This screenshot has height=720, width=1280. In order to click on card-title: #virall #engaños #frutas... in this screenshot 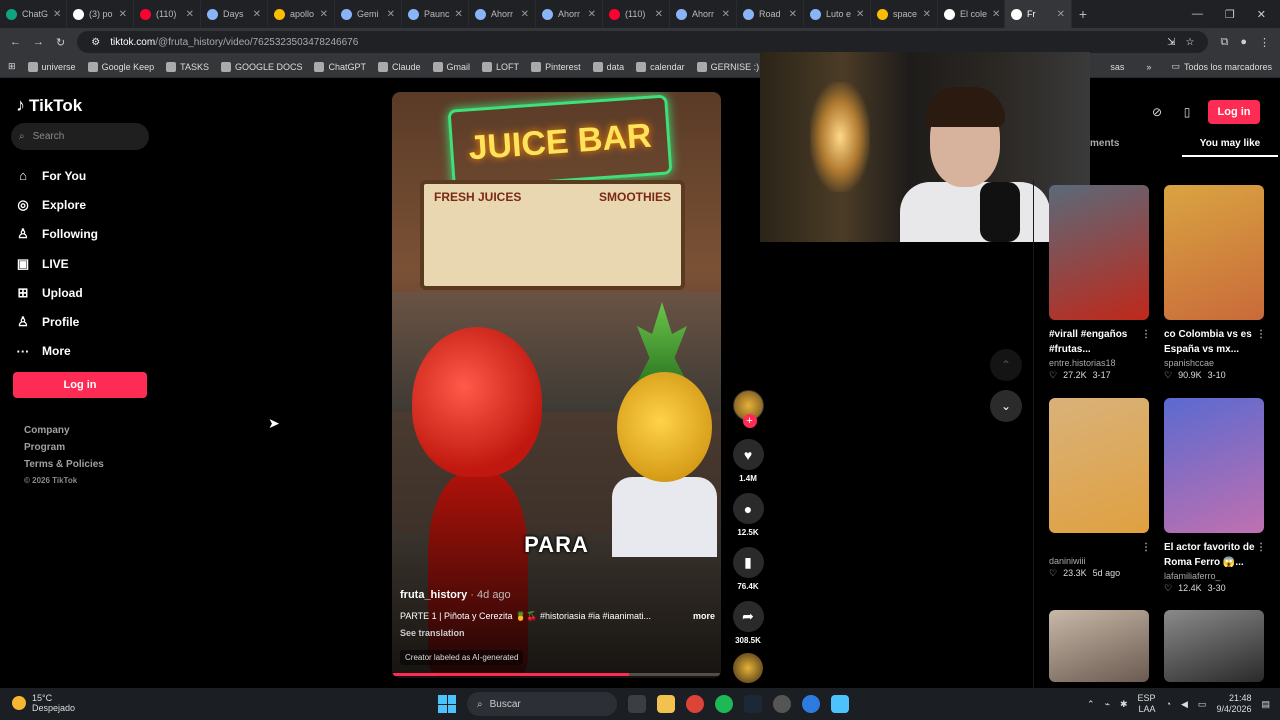, I will do `click(1095, 342)`.